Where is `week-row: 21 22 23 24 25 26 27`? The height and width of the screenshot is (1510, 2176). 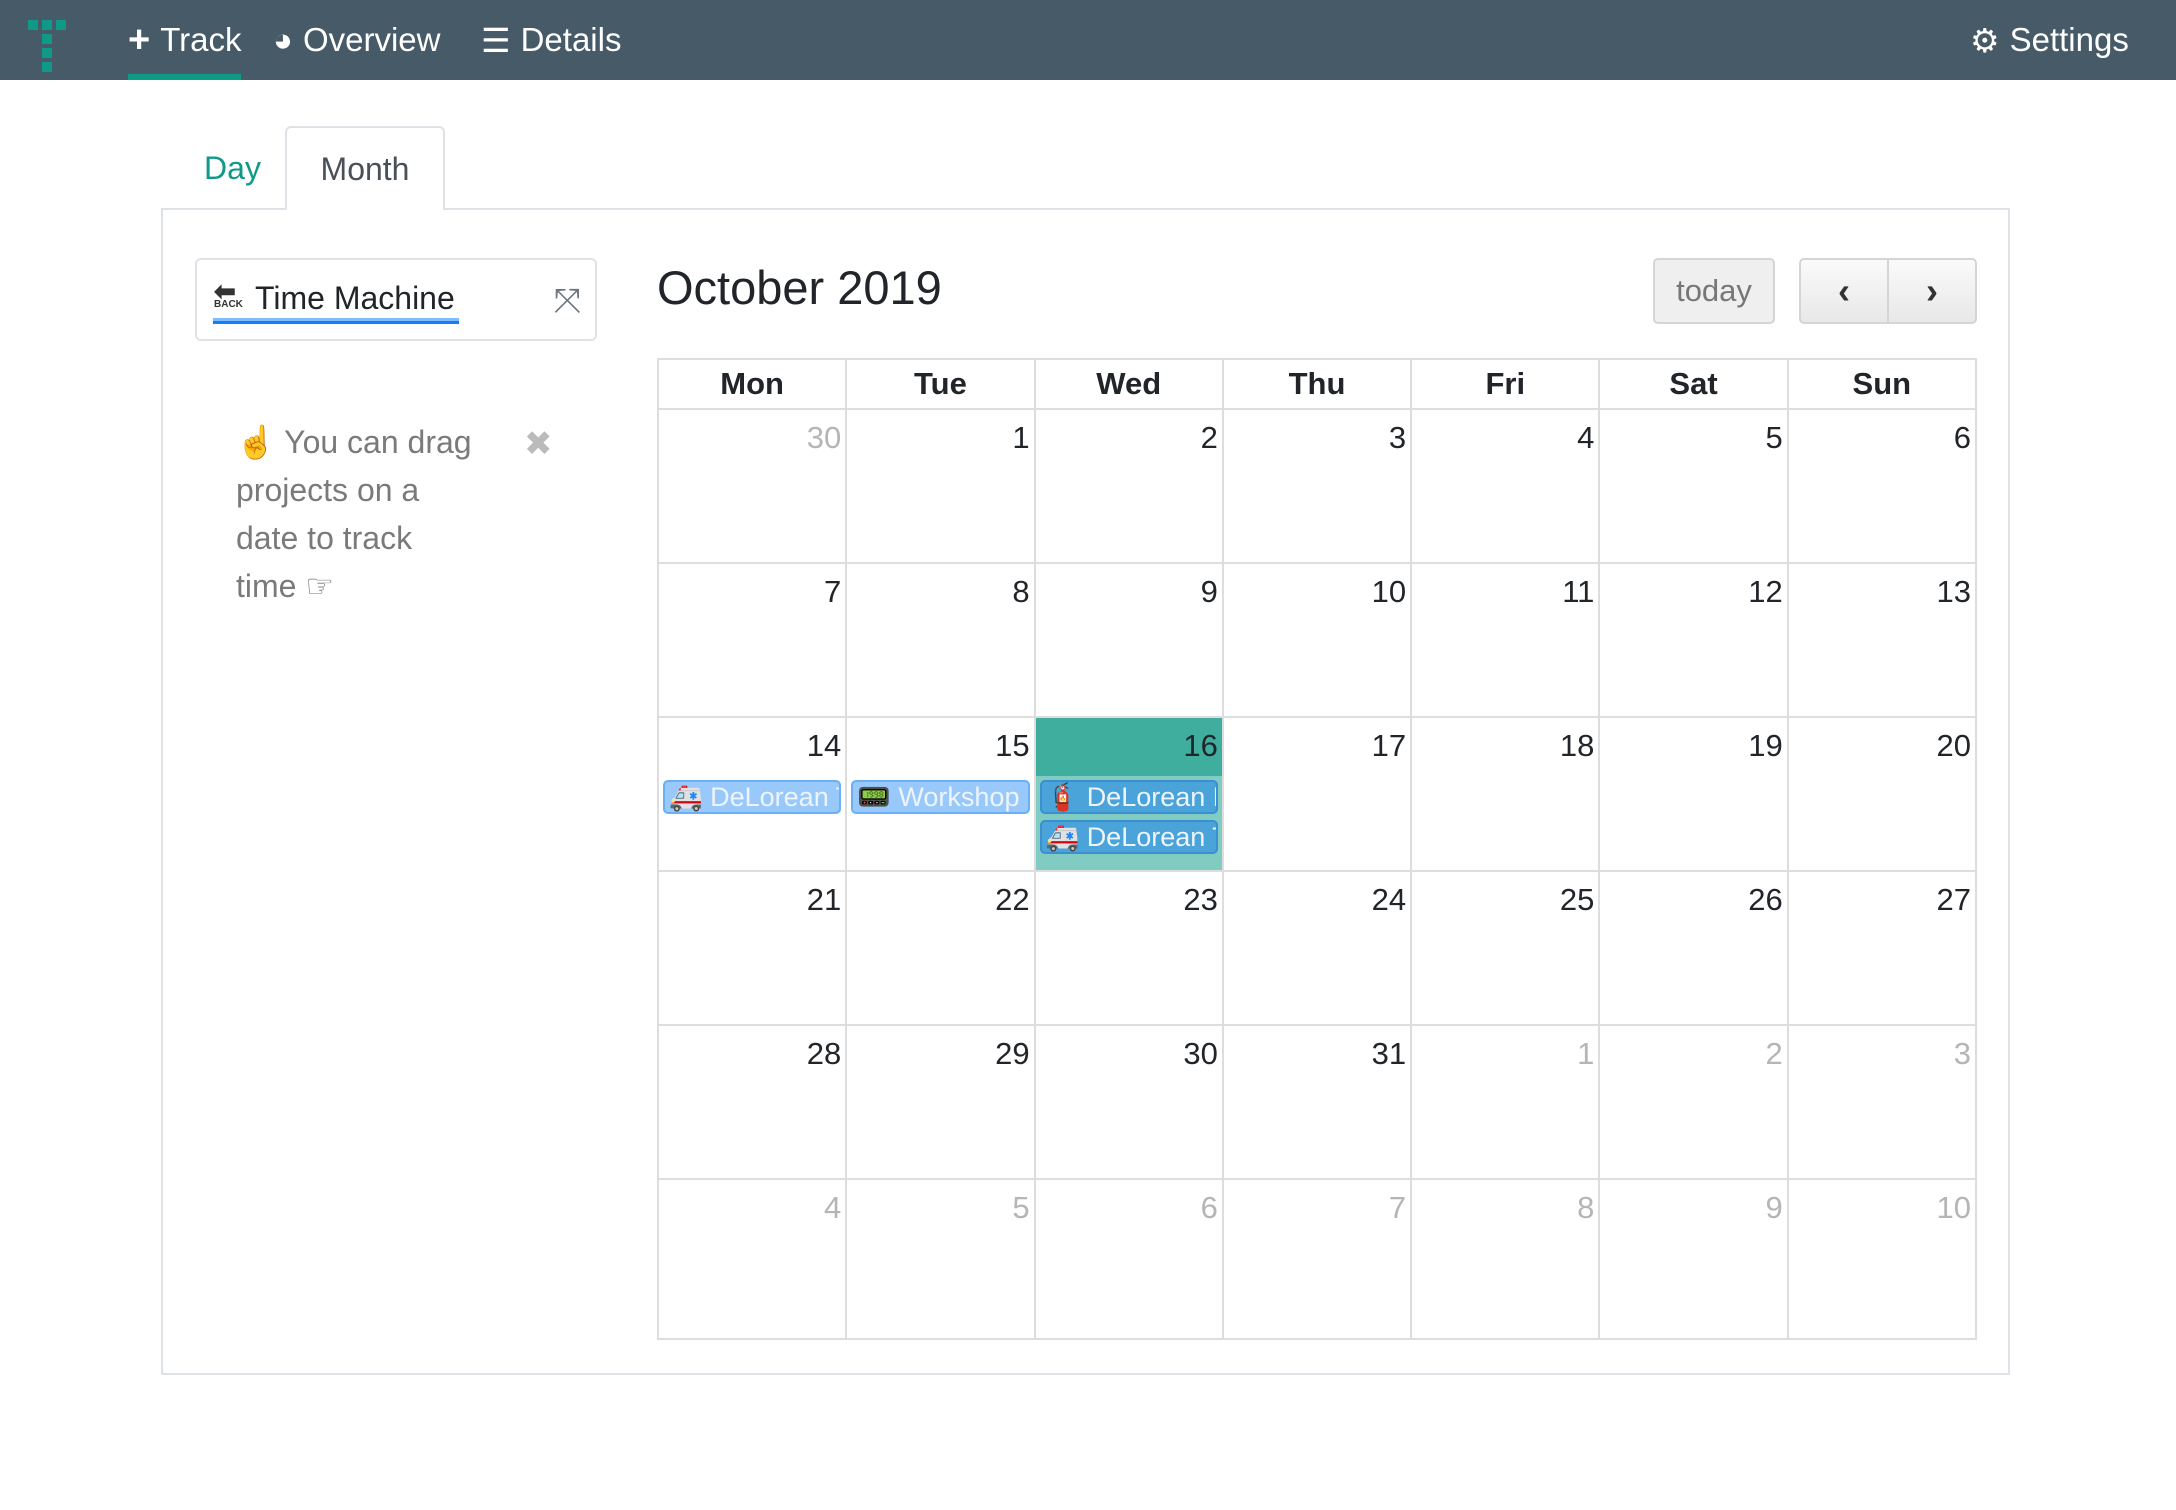
week-row: 21 22 23 24 25 26 27 is located at coordinates (1317, 949).